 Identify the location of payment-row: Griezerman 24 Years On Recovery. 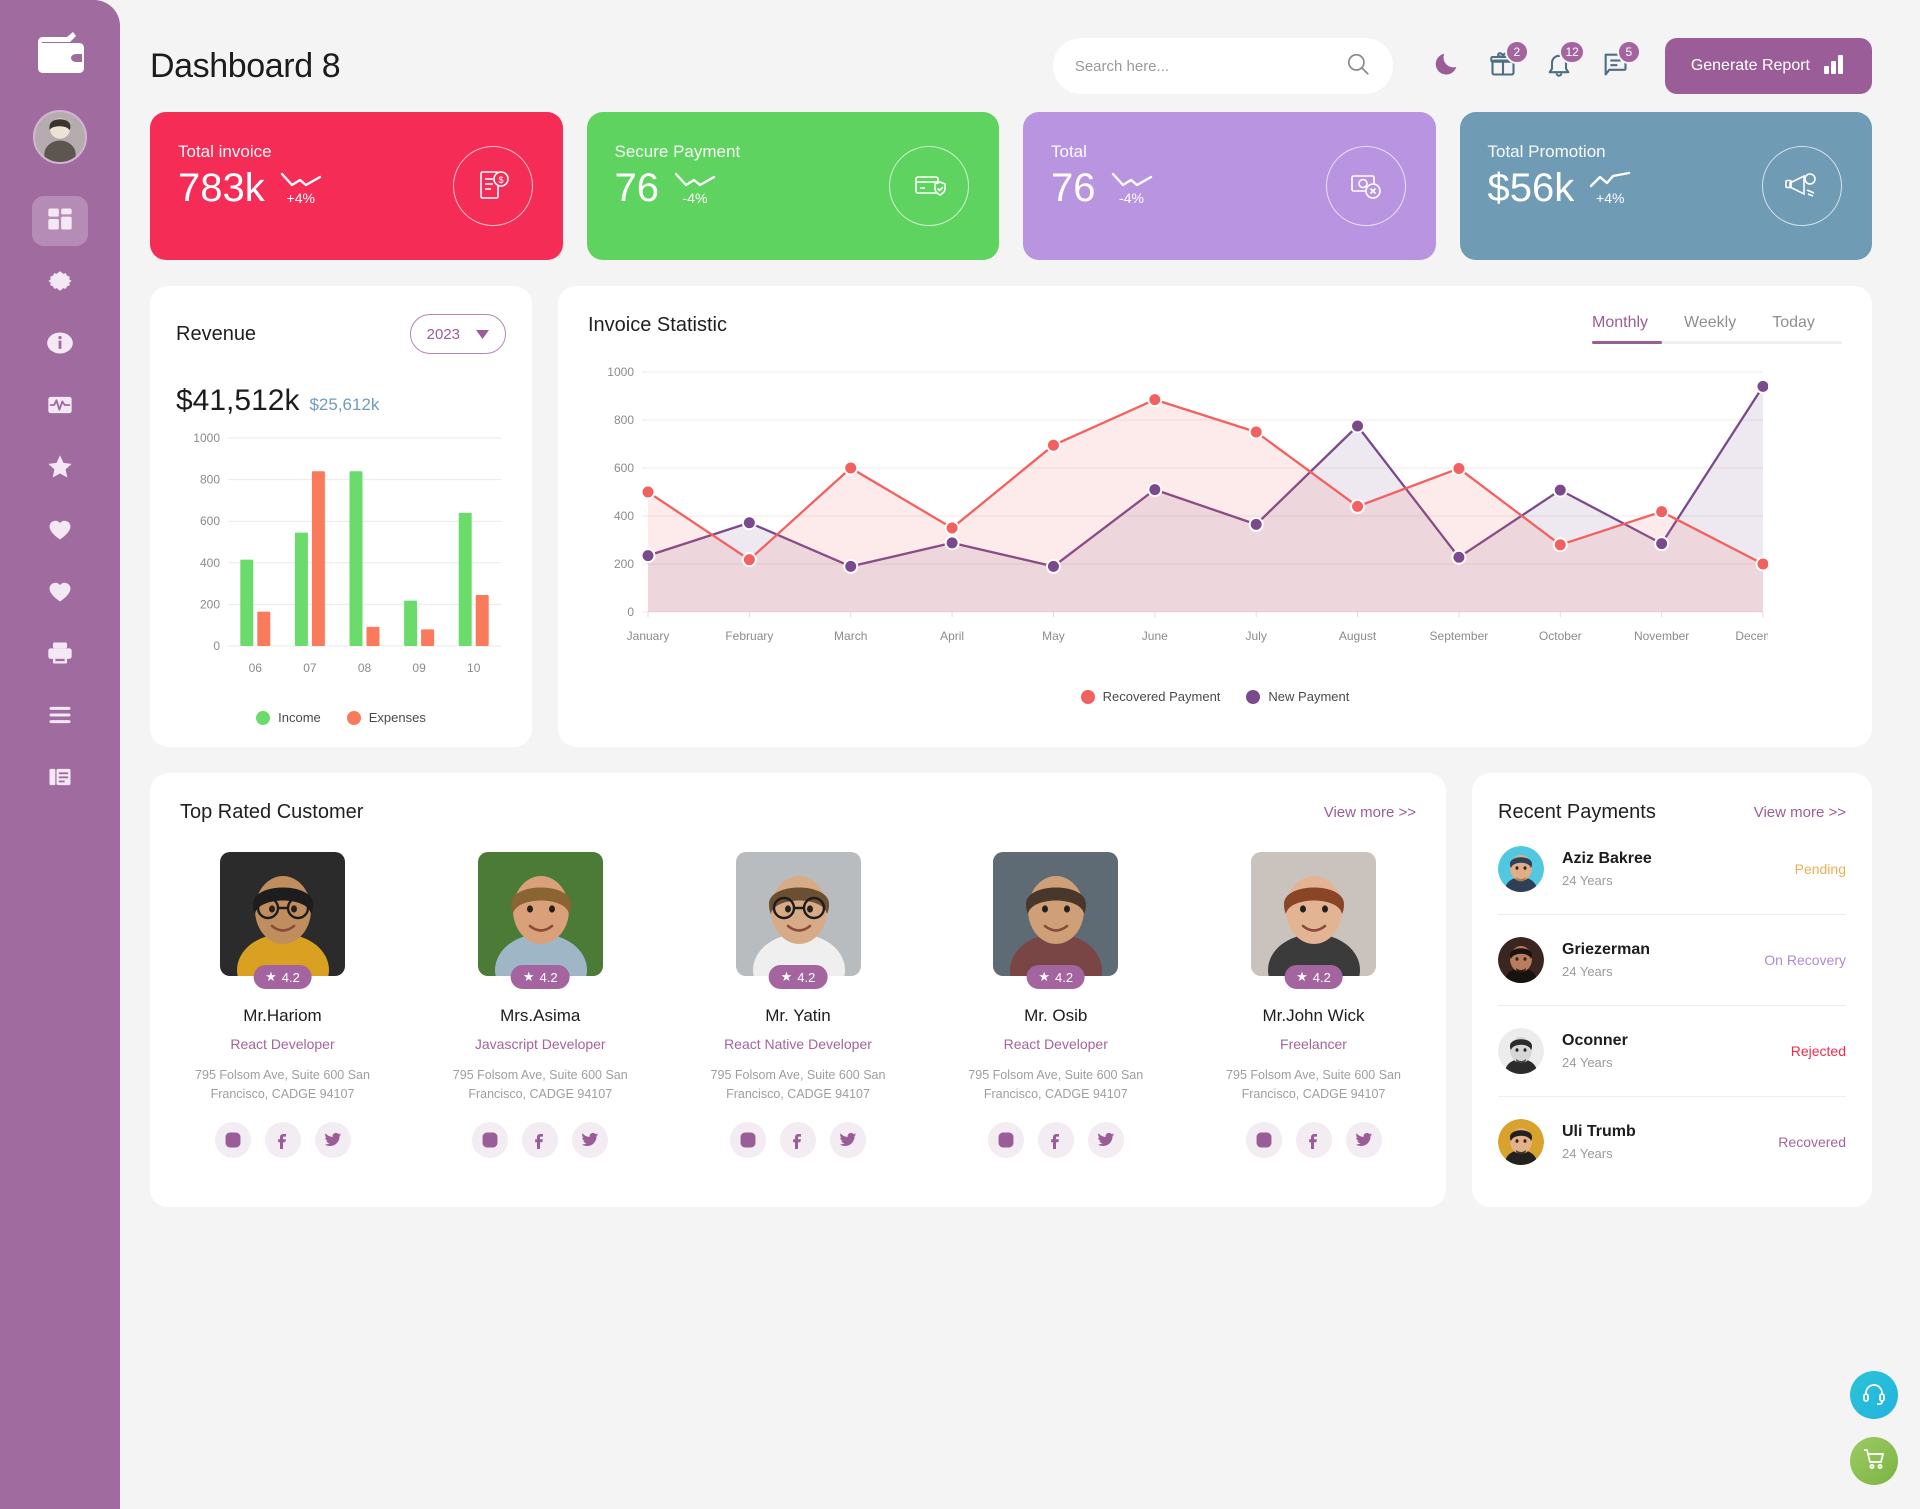
(1672, 960).